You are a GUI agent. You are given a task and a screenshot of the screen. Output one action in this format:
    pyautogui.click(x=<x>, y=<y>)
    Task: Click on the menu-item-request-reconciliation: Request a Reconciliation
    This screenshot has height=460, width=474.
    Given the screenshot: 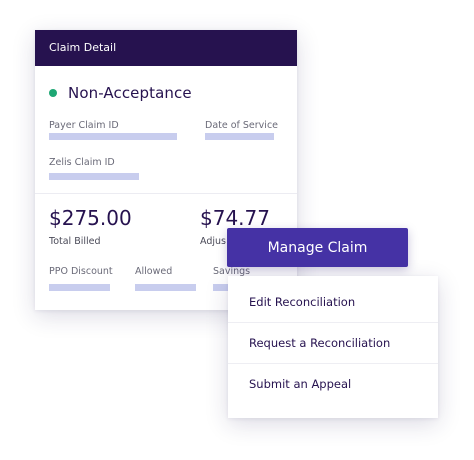 What is the action you would take?
    pyautogui.click(x=333, y=343)
    